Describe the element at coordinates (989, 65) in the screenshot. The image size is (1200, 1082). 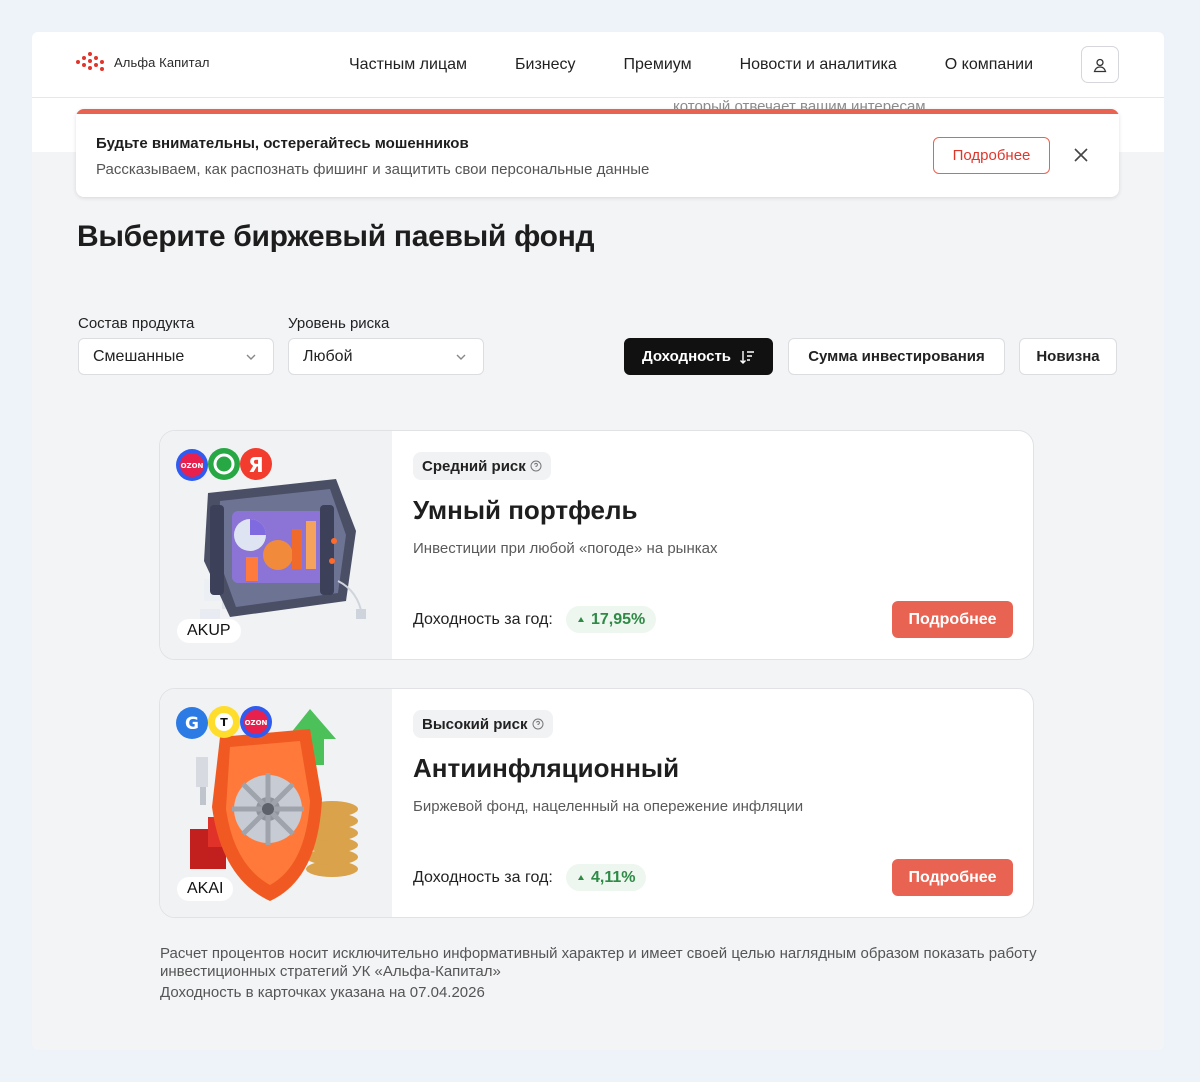
I see `nav-about: О компании` at that location.